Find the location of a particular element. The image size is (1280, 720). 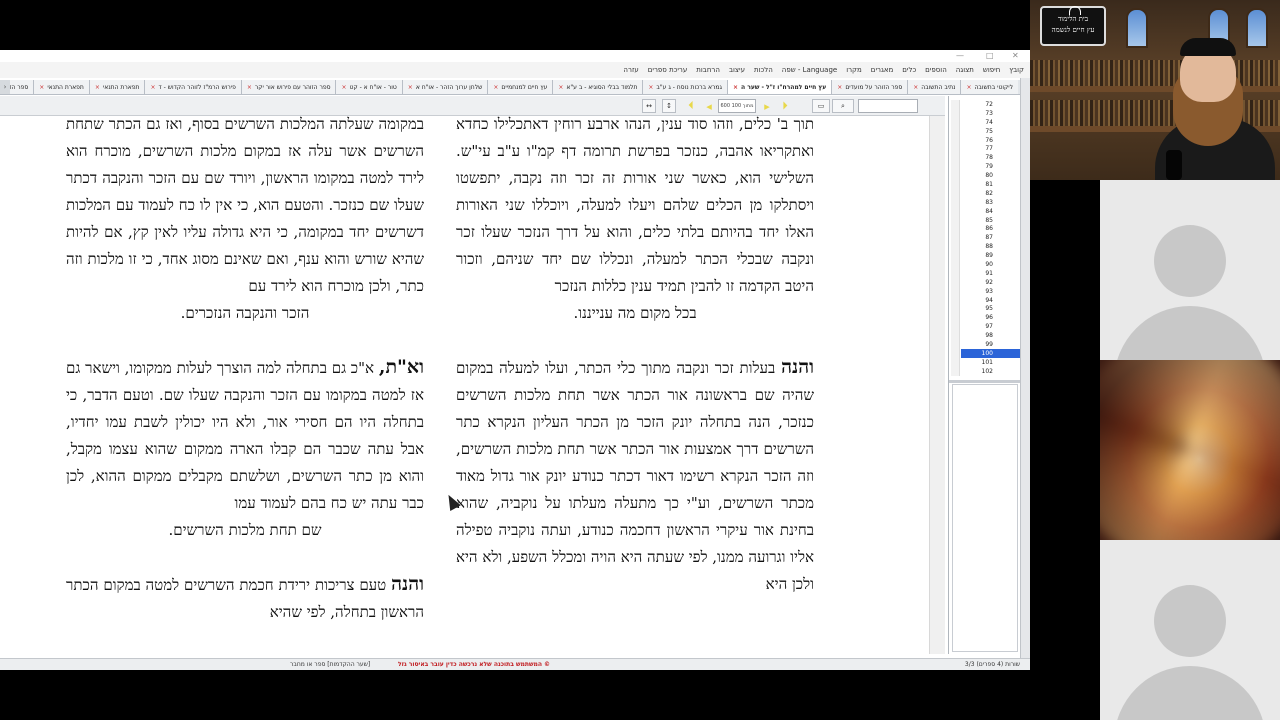

page-scrollbar is located at coordinates (937, 385).